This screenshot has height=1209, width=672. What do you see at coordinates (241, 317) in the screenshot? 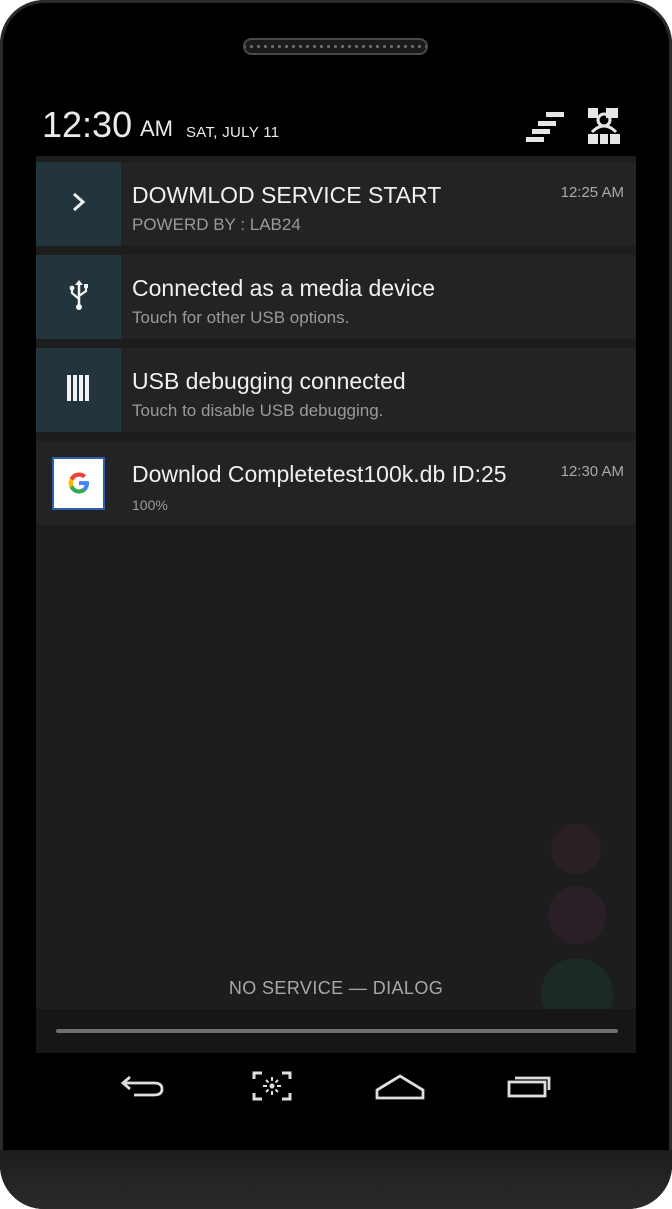
I see `notification-subtitle: Touch for other USB options.` at bounding box center [241, 317].